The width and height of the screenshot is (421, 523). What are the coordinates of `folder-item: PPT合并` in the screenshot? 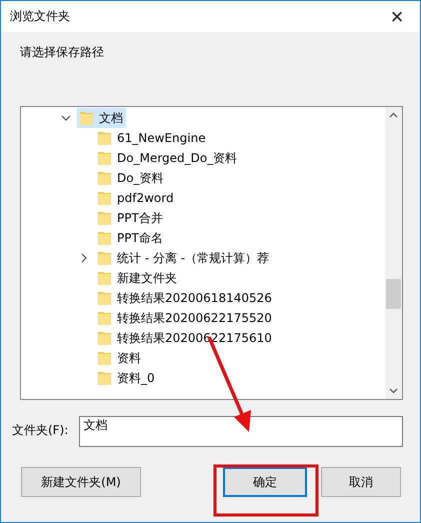 It's located at (130, 218).